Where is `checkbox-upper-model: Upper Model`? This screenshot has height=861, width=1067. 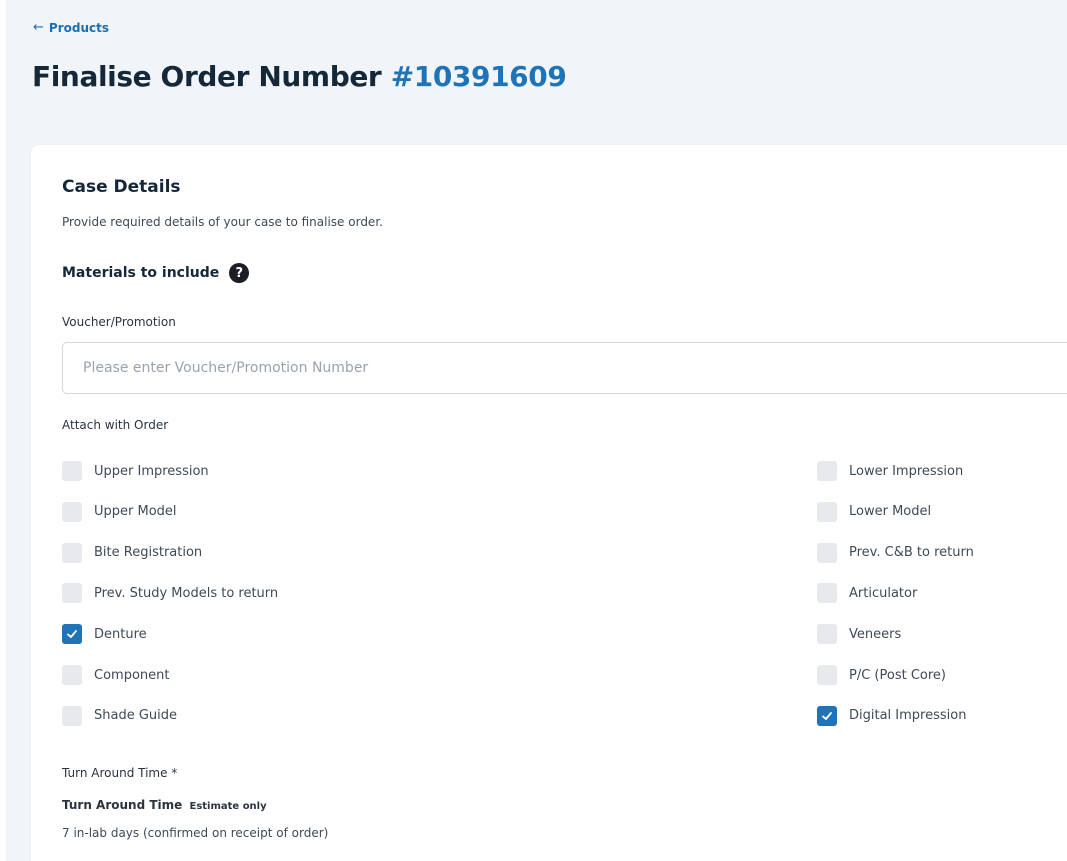 checkbox-upper-model: Upper Model is located at coordinates (119, 511).